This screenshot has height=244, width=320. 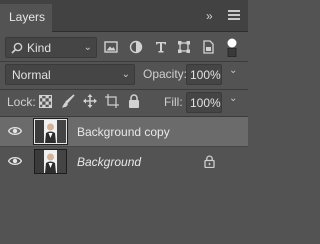 I want to click on opacity-field: 100%, so click(x=204, y=74).